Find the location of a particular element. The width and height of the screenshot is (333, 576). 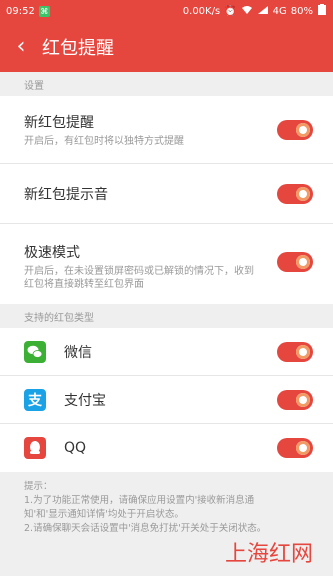

app-row-alipay: 支 支付宝 is located at coordinates (166, 400).